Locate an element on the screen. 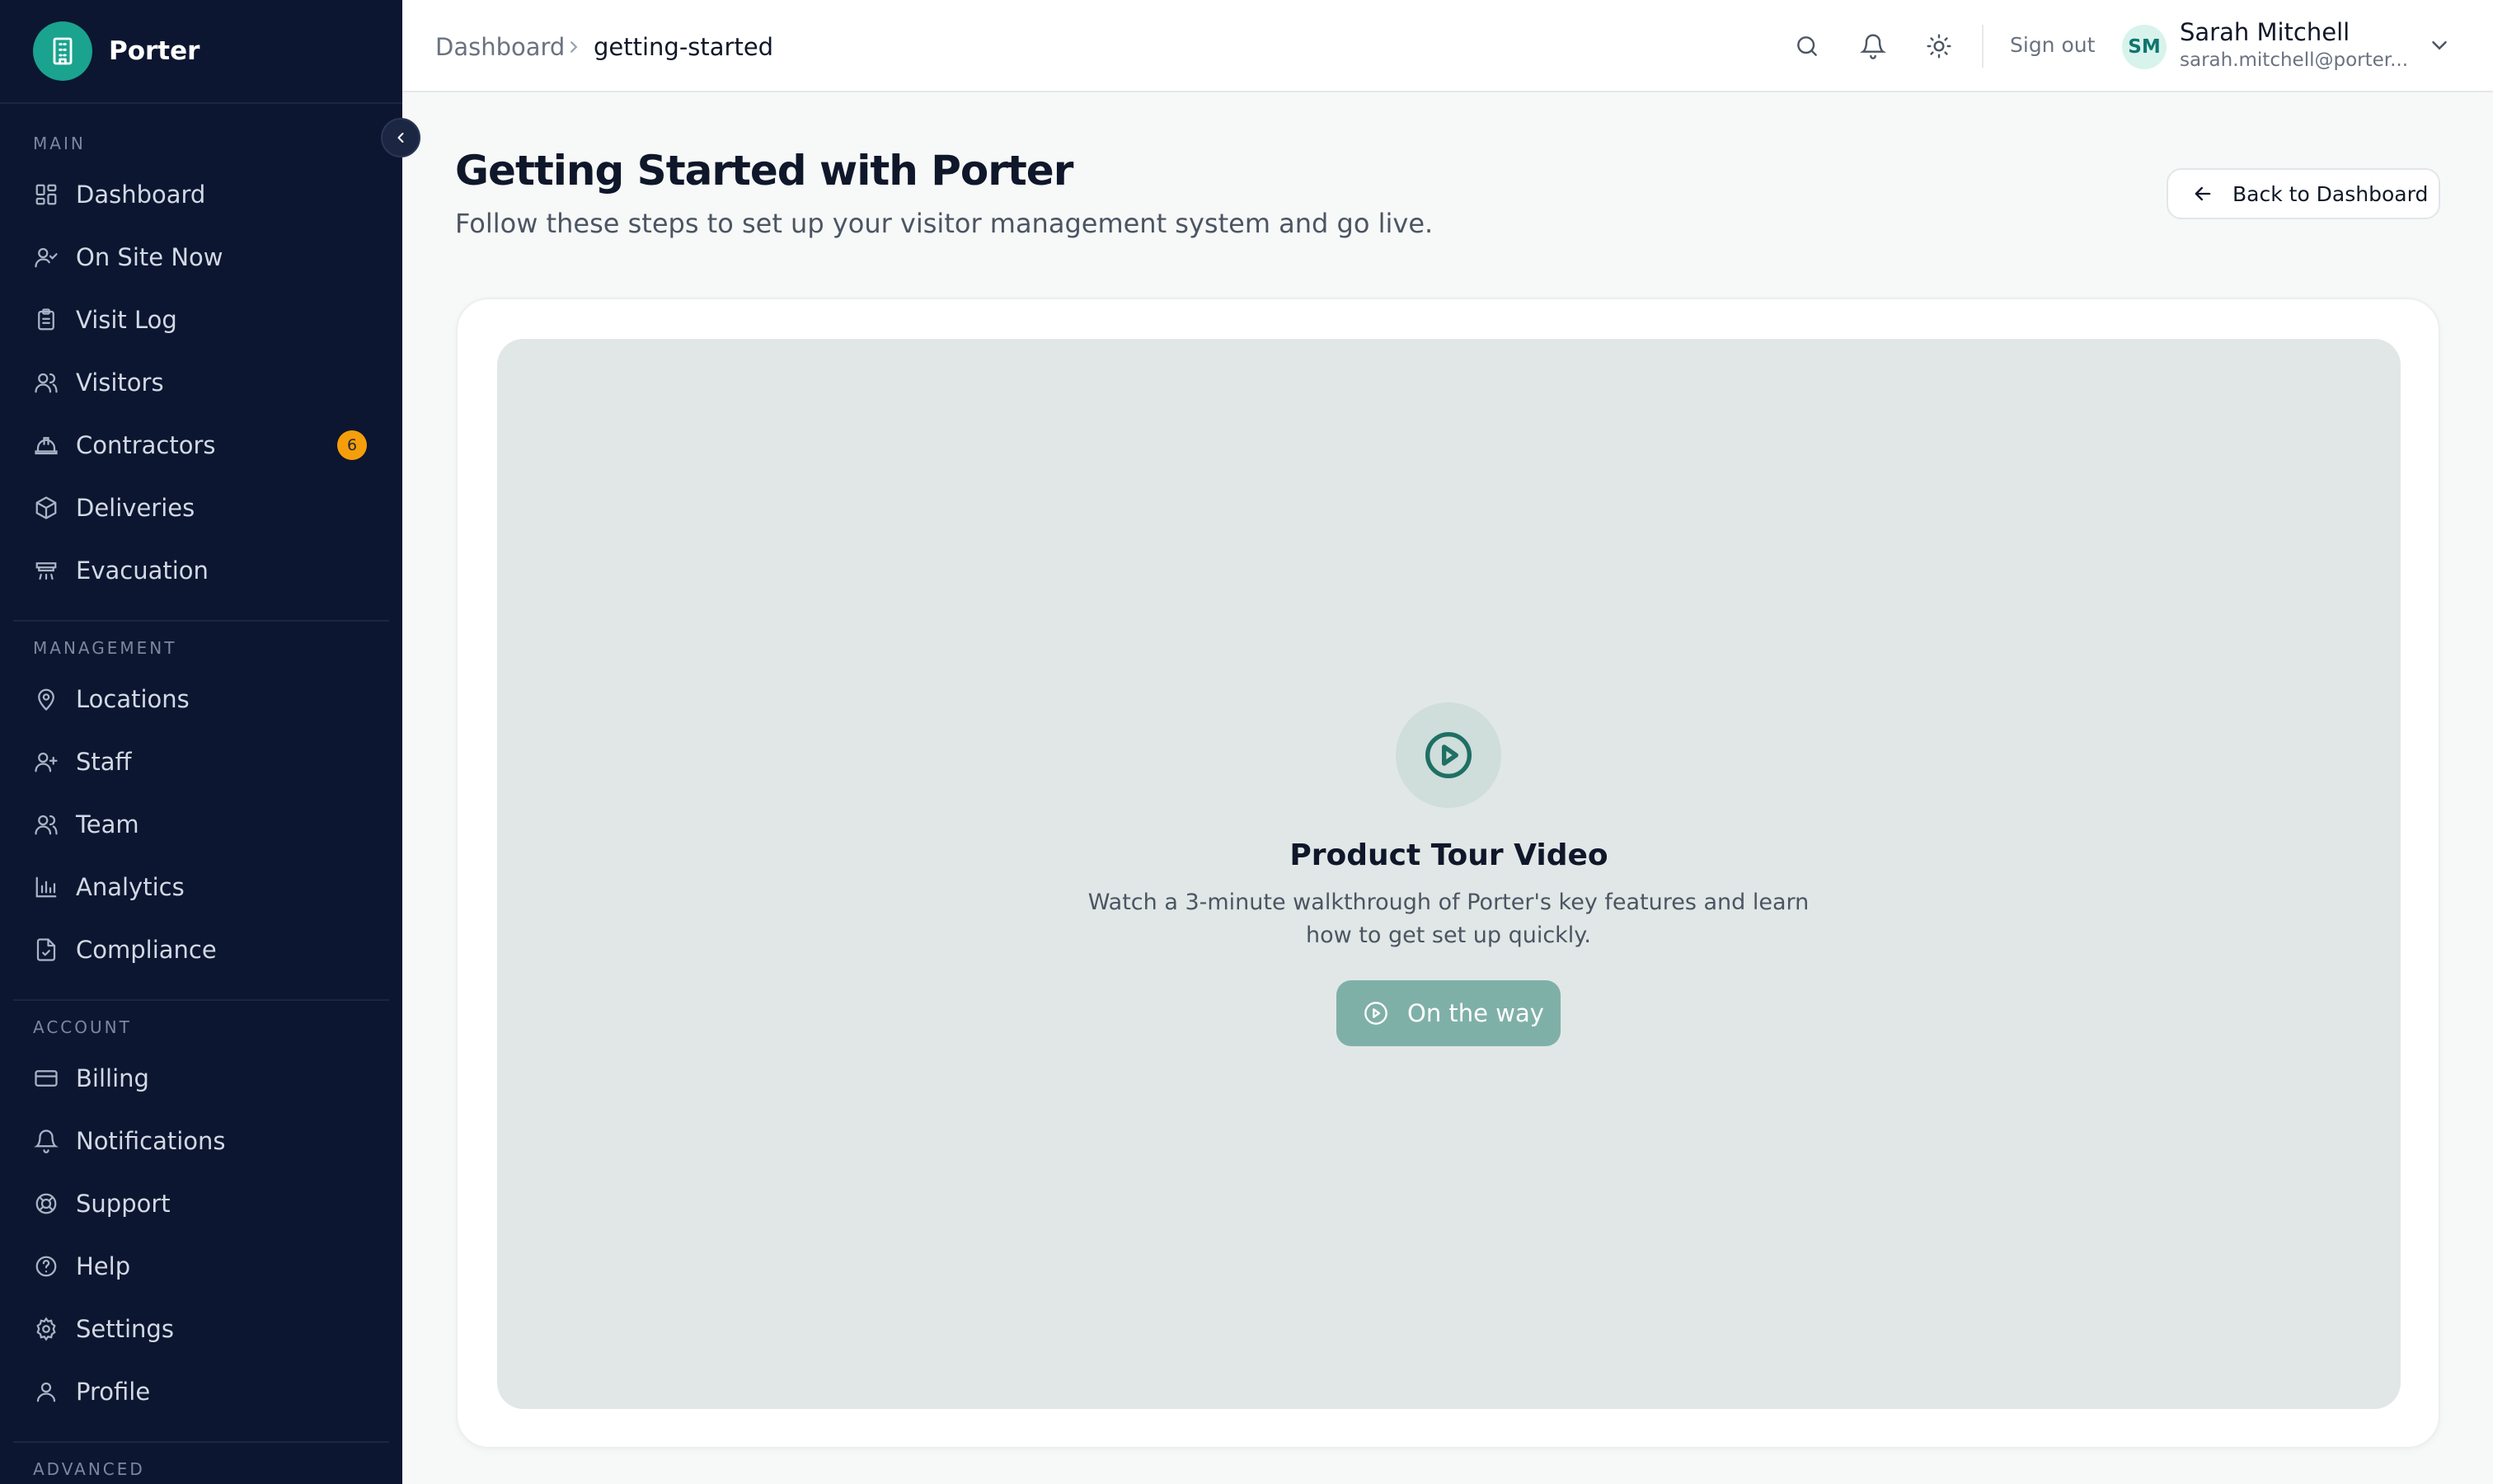 Image resolution: width=2493 pixels, height=1484 pixels. alarm-icon is located at coordinates (46, 570).